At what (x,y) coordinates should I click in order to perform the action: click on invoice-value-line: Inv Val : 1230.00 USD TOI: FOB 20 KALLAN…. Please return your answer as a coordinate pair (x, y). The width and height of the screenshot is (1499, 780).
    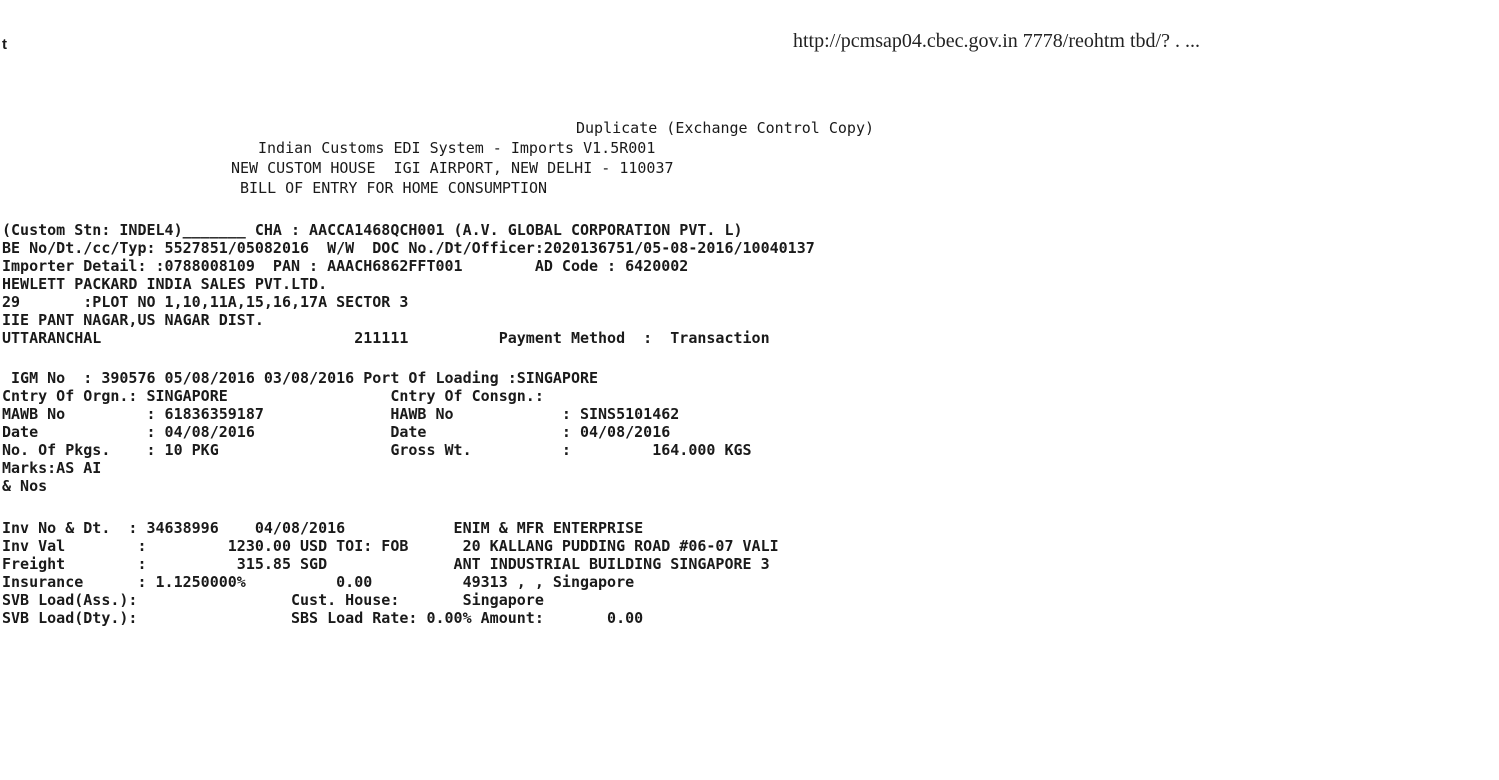
    Looking at the image, I should click on (390, 546).